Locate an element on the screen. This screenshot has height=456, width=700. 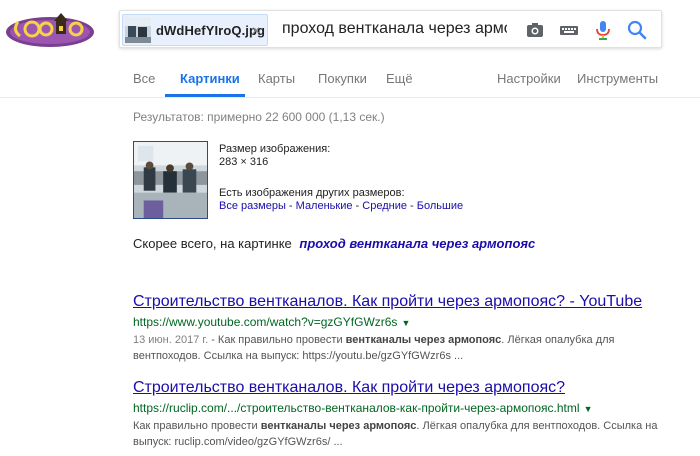
tab-shopping: Покупки is located at coordinates (342, 78).